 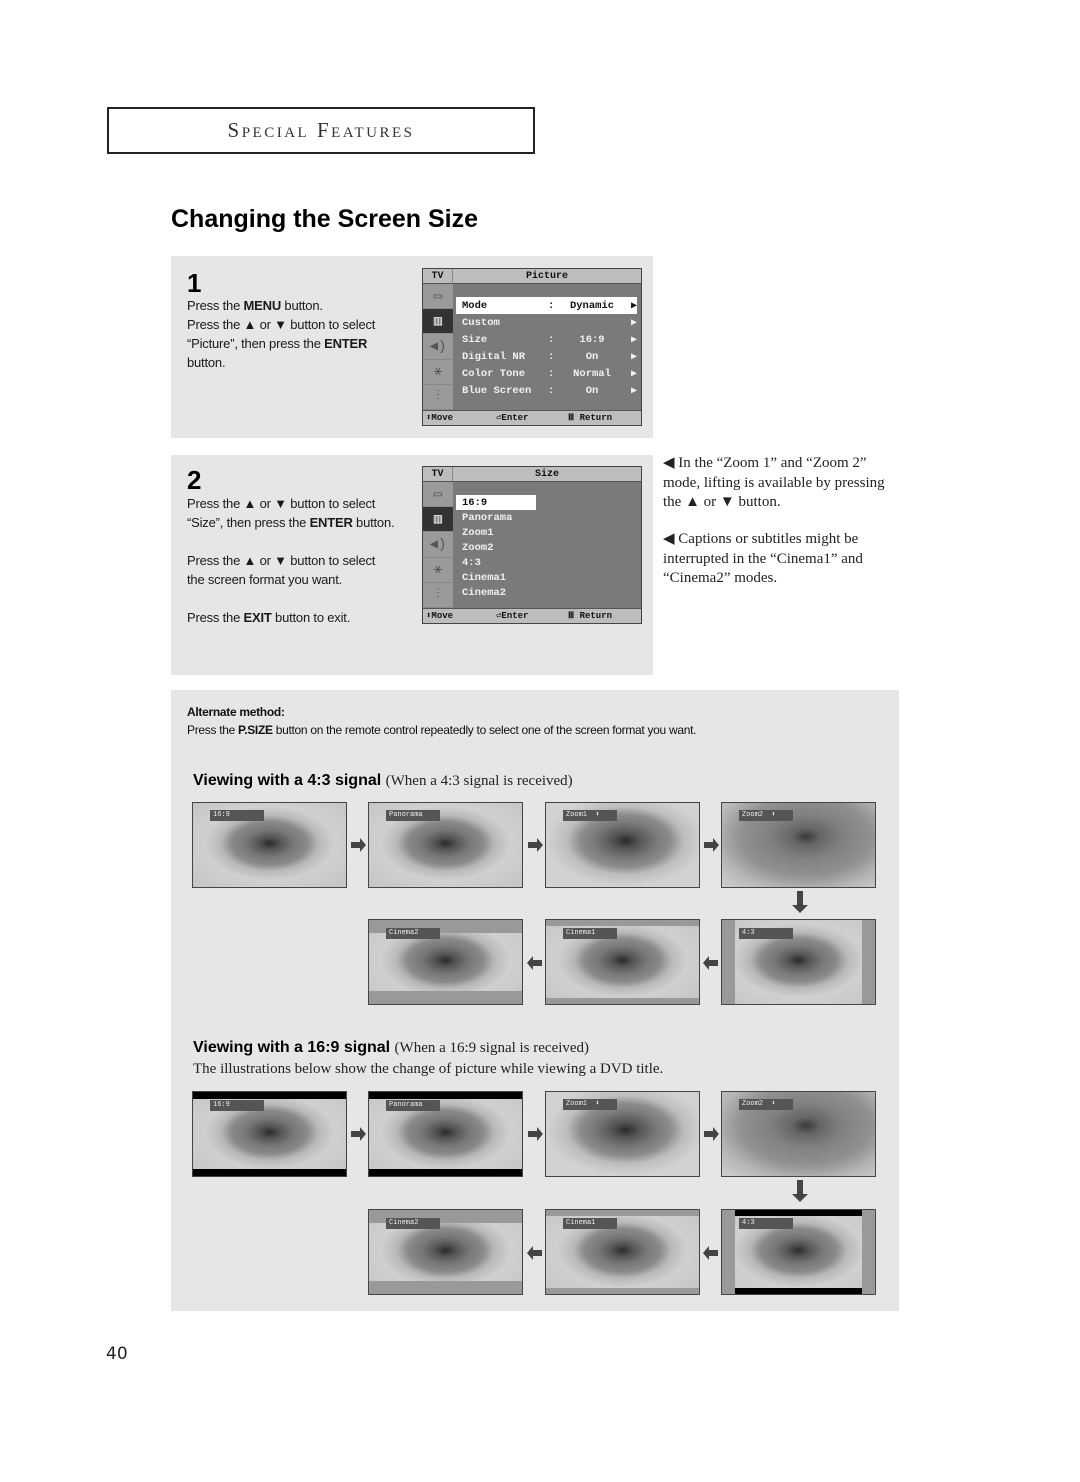 What do you see at coordinates (798, 962) in the screenshot?
I see `thumb-43-4-3: 4:3` at bounding box center [798, 962].